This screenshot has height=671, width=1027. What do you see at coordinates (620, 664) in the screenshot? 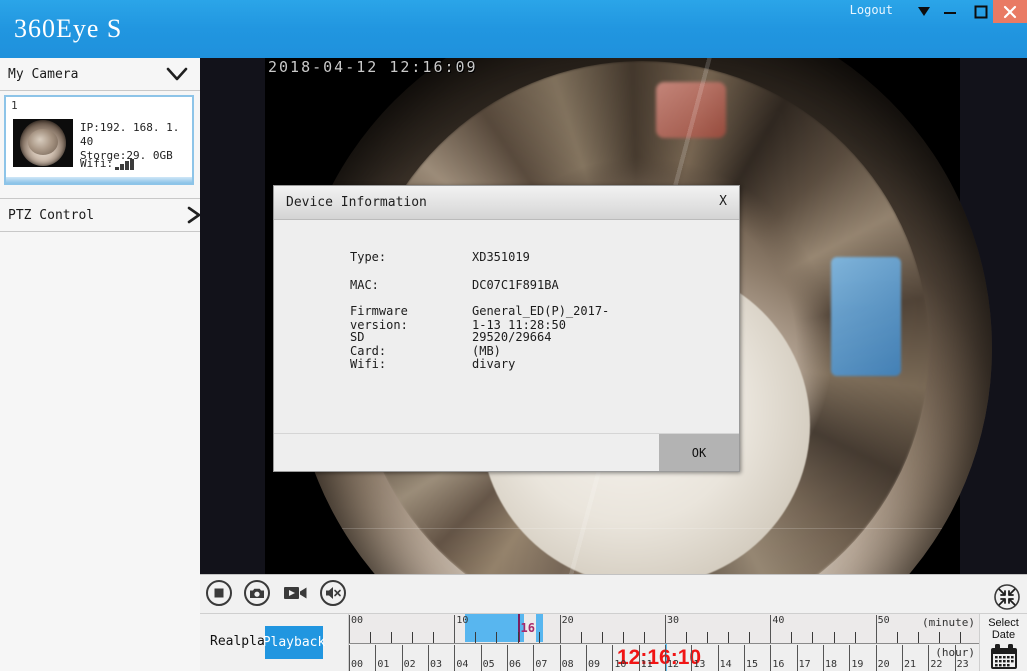
I see `hour-tick-label: 10` at bounding box center [620, 664].